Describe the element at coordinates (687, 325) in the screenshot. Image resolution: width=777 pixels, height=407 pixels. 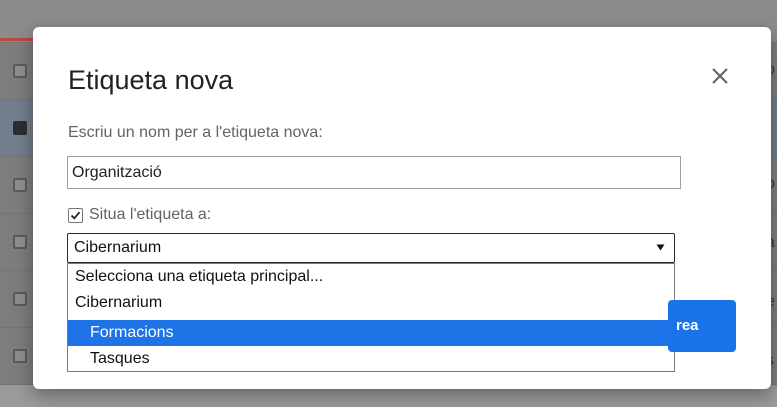
I see `create-button-label: rea` at that location.